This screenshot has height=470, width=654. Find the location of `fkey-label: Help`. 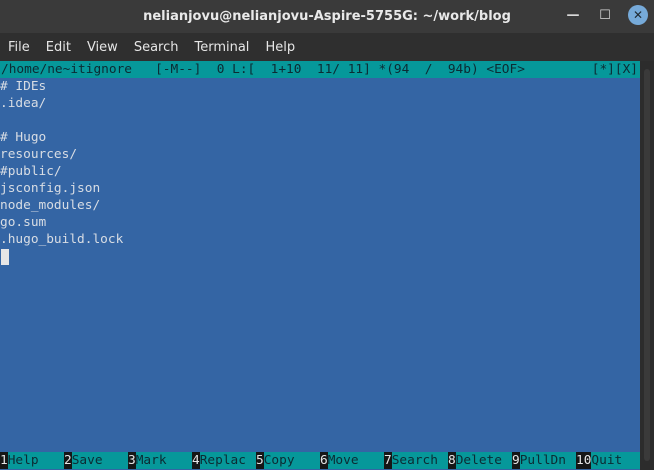

fkey-label: Help is located at coordinates (23, 460).